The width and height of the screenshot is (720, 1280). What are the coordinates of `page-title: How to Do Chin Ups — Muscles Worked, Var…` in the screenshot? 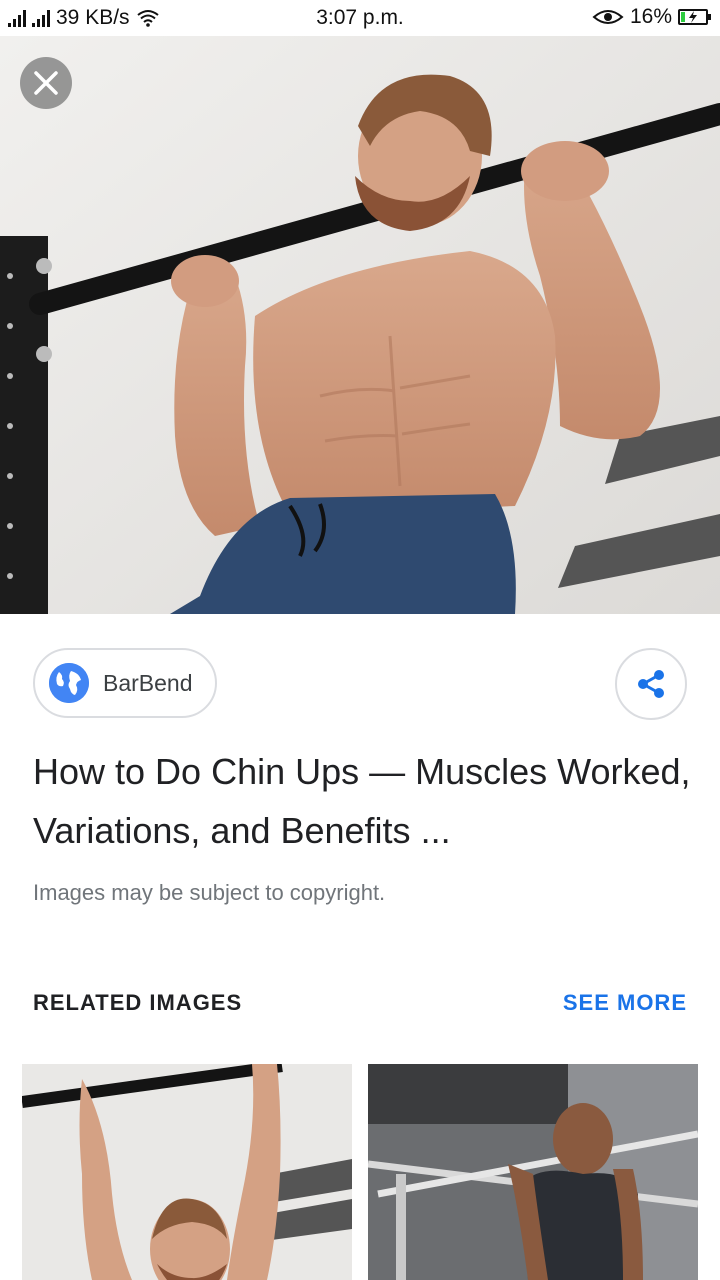 It's located at (363, 801).